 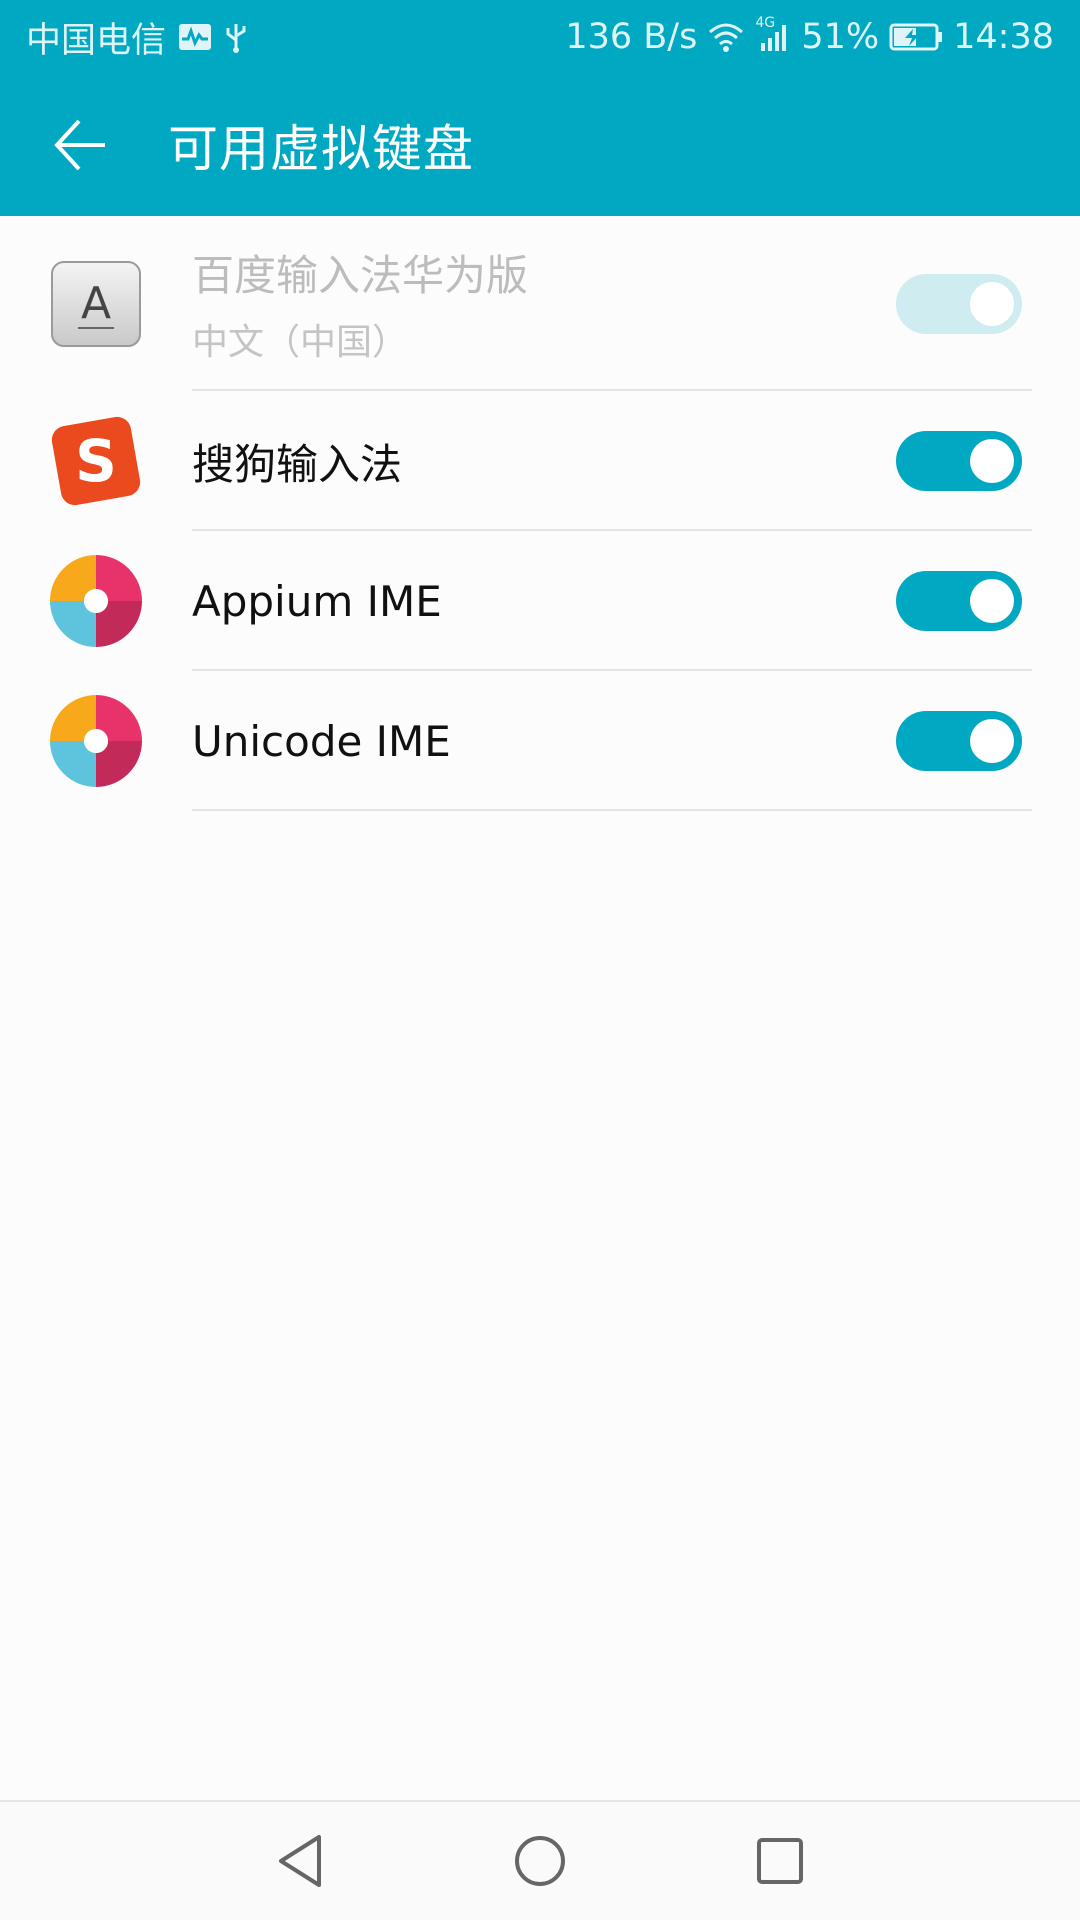 What do you see at coordinates (540, 601) in the screenshot?
I see `keyboard-row-appium: Appium IME` at bounding box center [540, 601].